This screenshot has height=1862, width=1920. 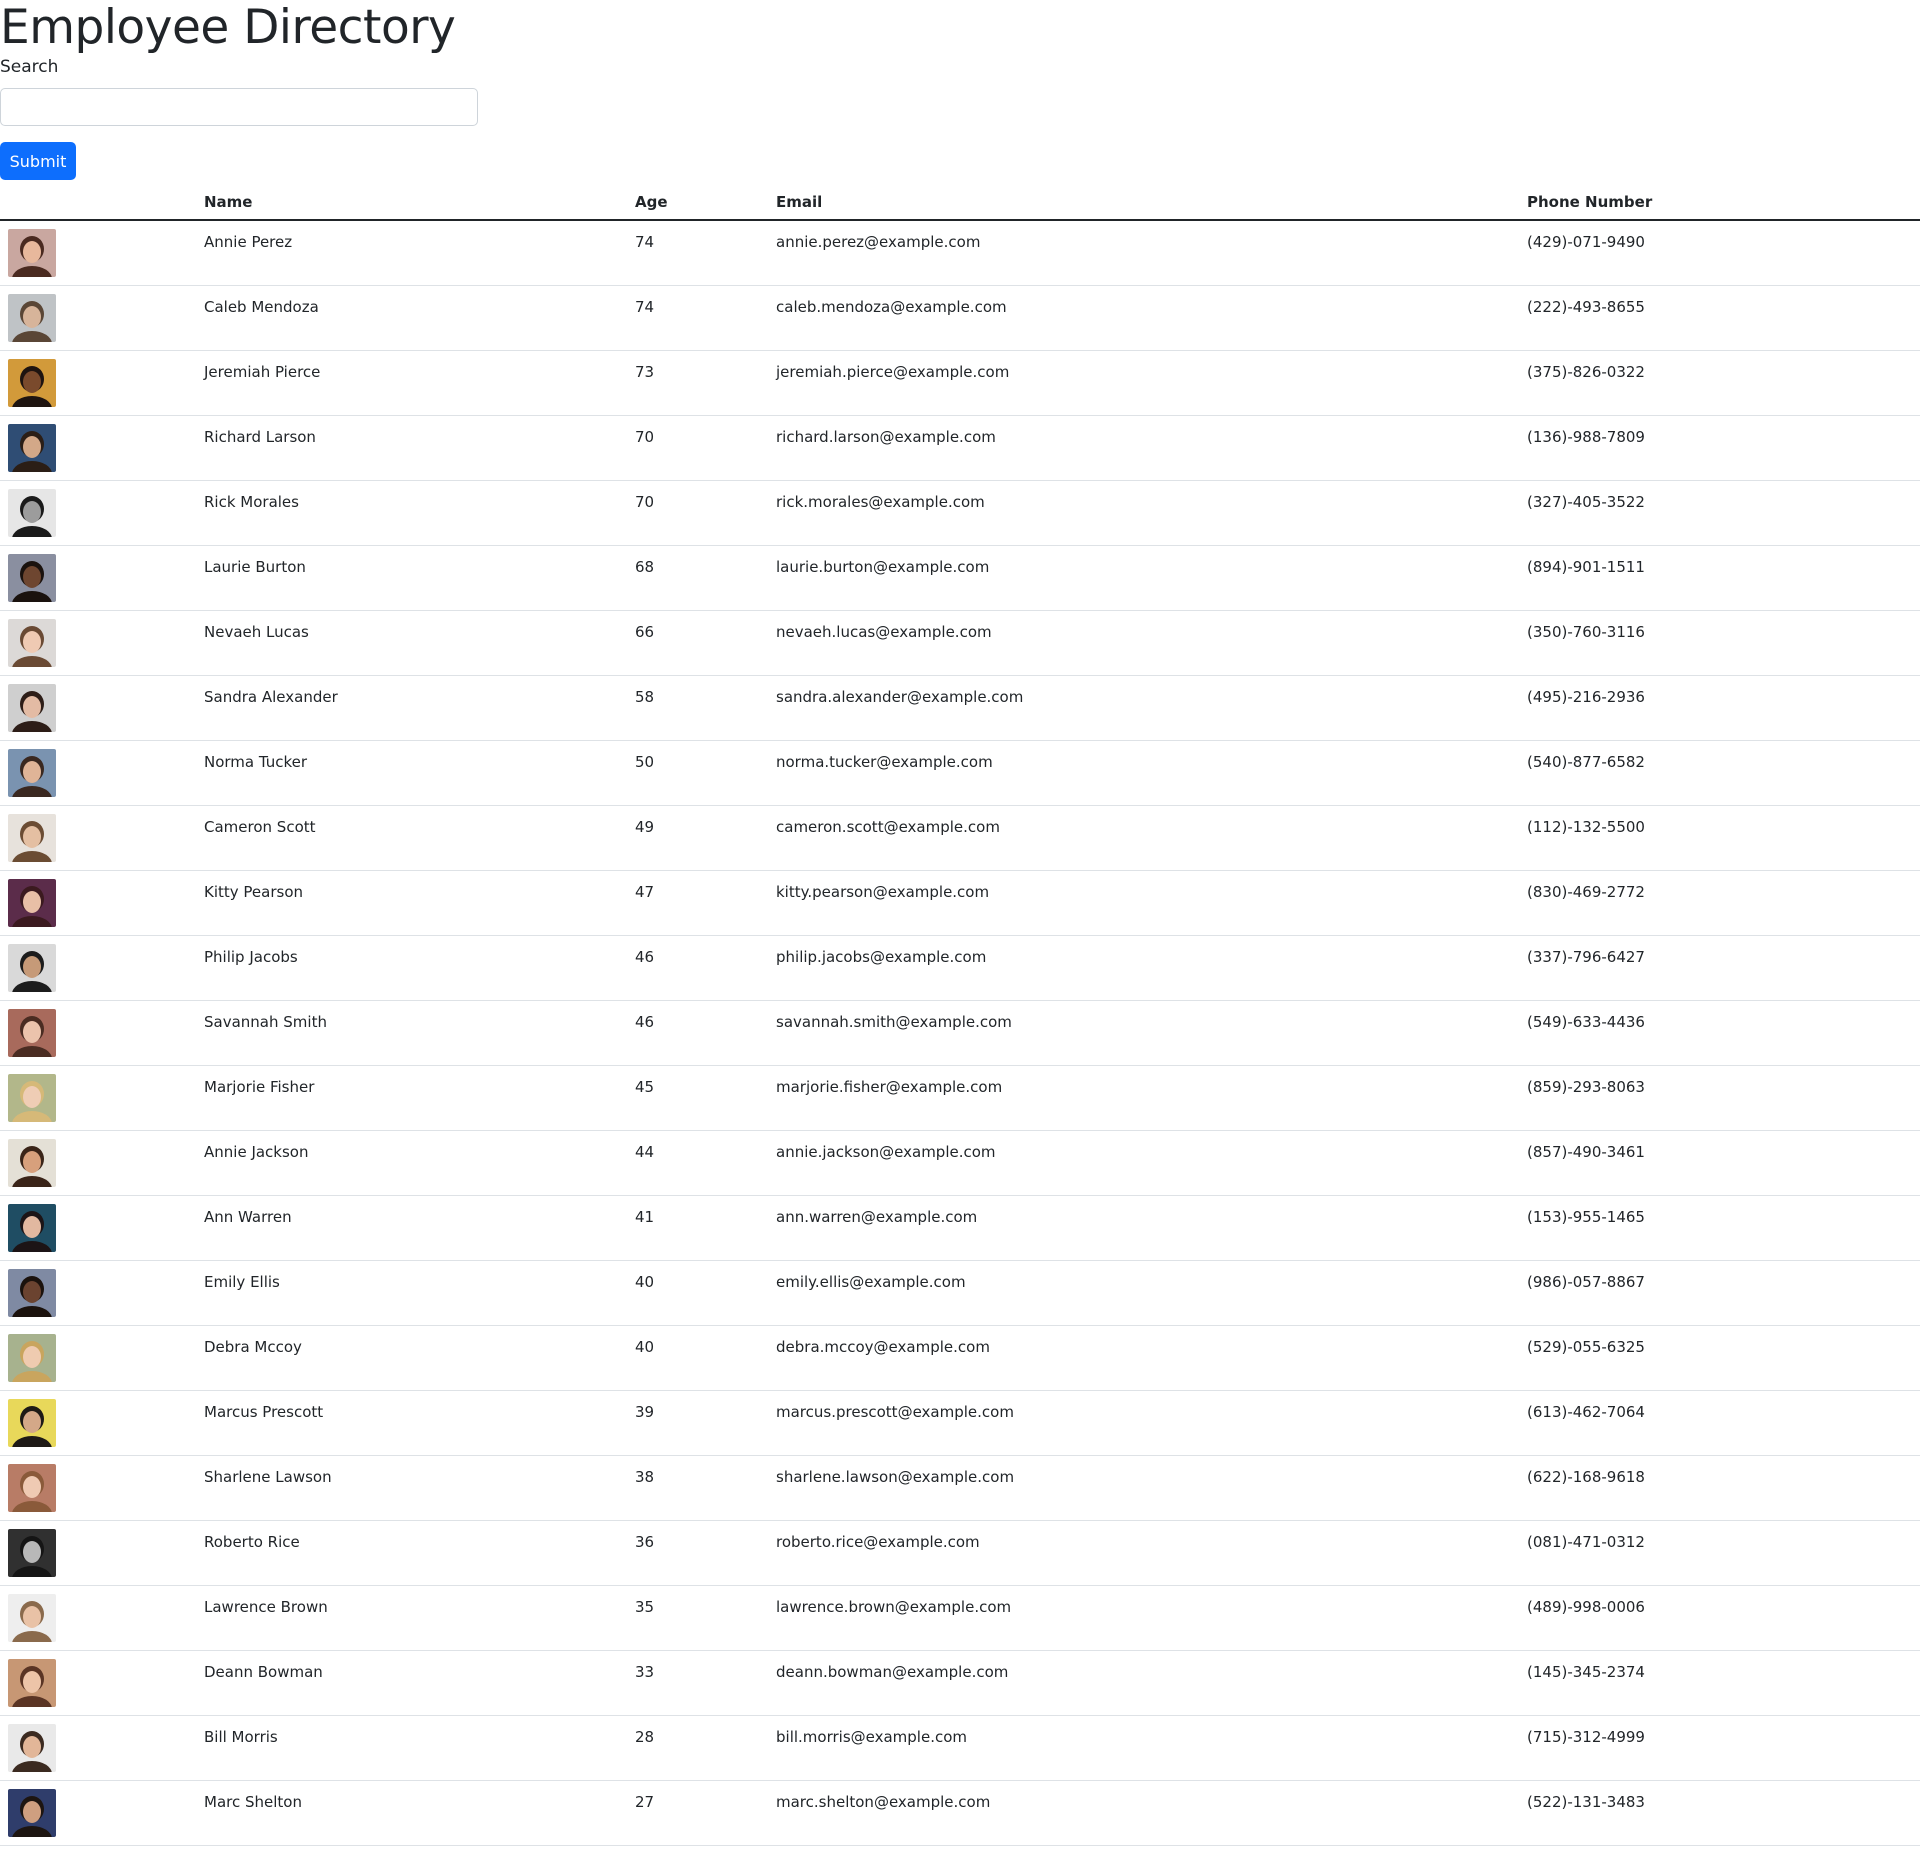 I want to click on employee-phone-cell: (894)-901-1511, so click(x=1723, y=578).